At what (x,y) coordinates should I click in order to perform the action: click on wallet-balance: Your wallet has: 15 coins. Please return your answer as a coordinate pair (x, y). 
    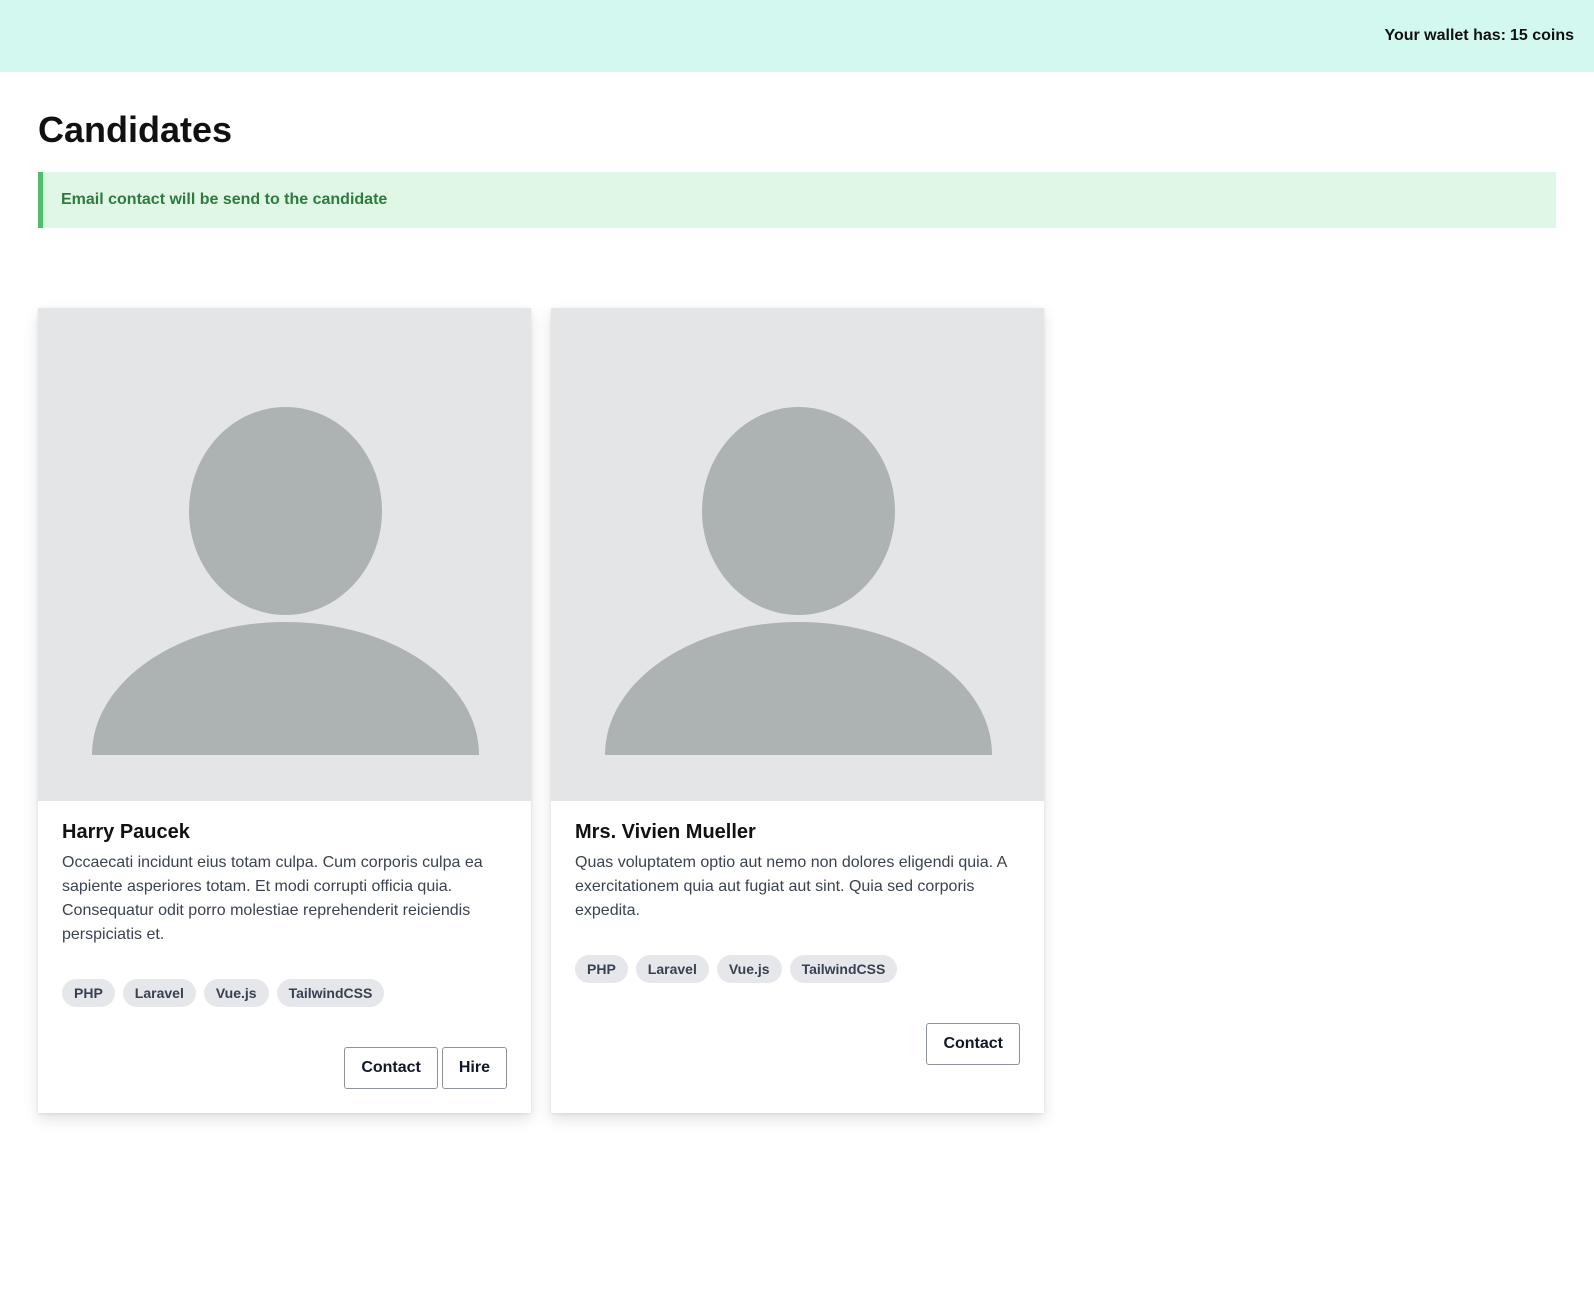
    Looking at the image, I should click on (1479, 36).